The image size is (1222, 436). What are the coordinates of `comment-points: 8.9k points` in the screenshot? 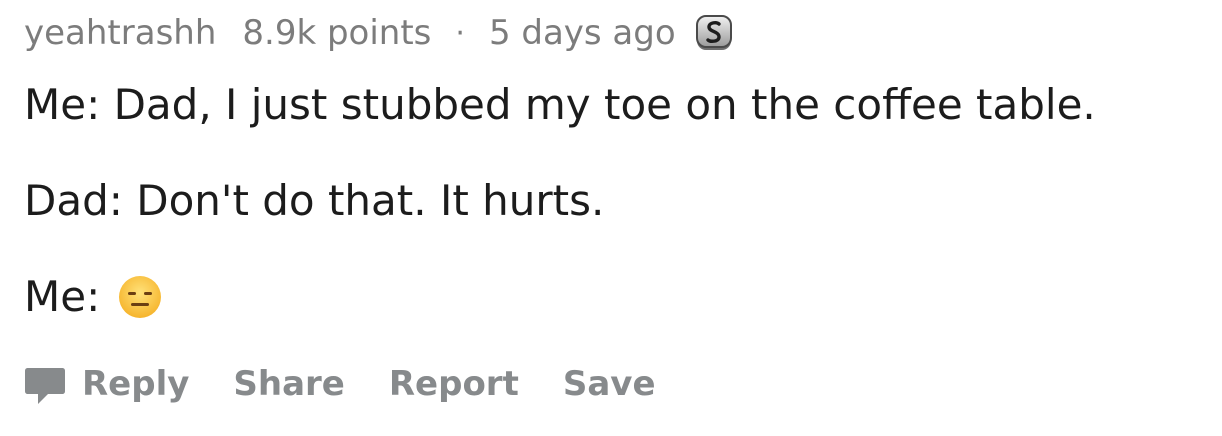 It's located at (337, 33).